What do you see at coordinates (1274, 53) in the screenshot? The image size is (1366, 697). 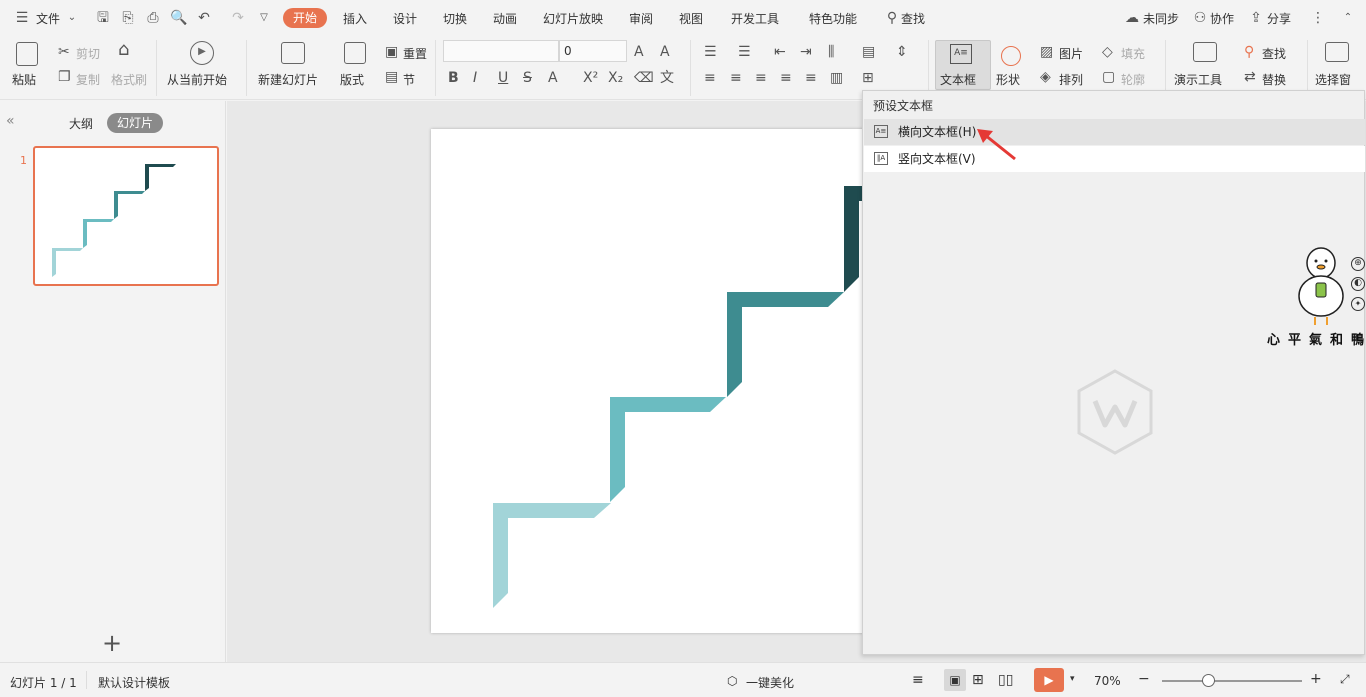 I see `find-button: 查找` at bounding box center [1274, 53].